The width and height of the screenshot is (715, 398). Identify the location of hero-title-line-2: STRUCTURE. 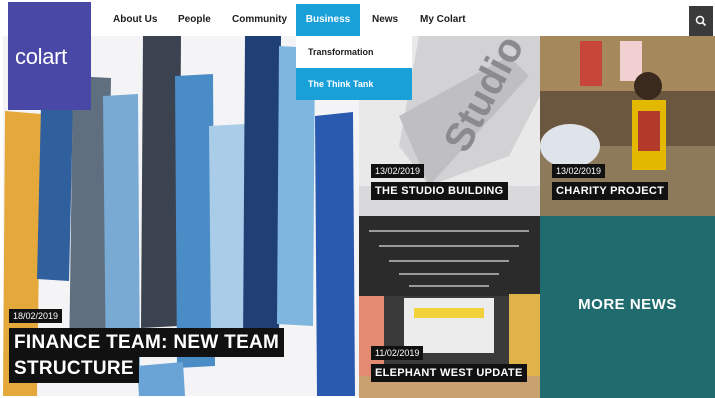
(74, 368).